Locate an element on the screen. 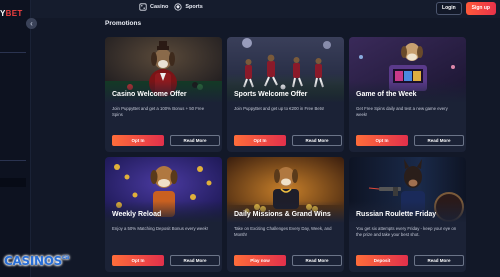 This screenshot has height=277, width=500. deposit-button: Deposit is located at coordinates (382, 260).